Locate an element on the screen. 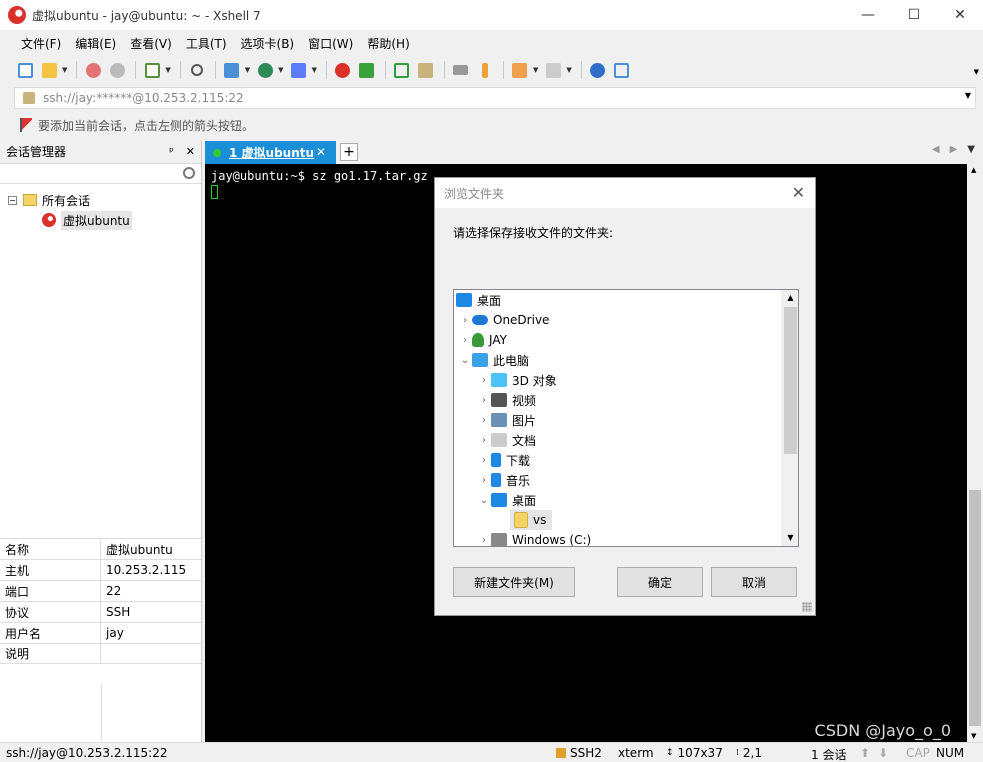 This screenshot has width=983, height=762. menu-window: 窗口(W) is located at coordinates (330, 43).